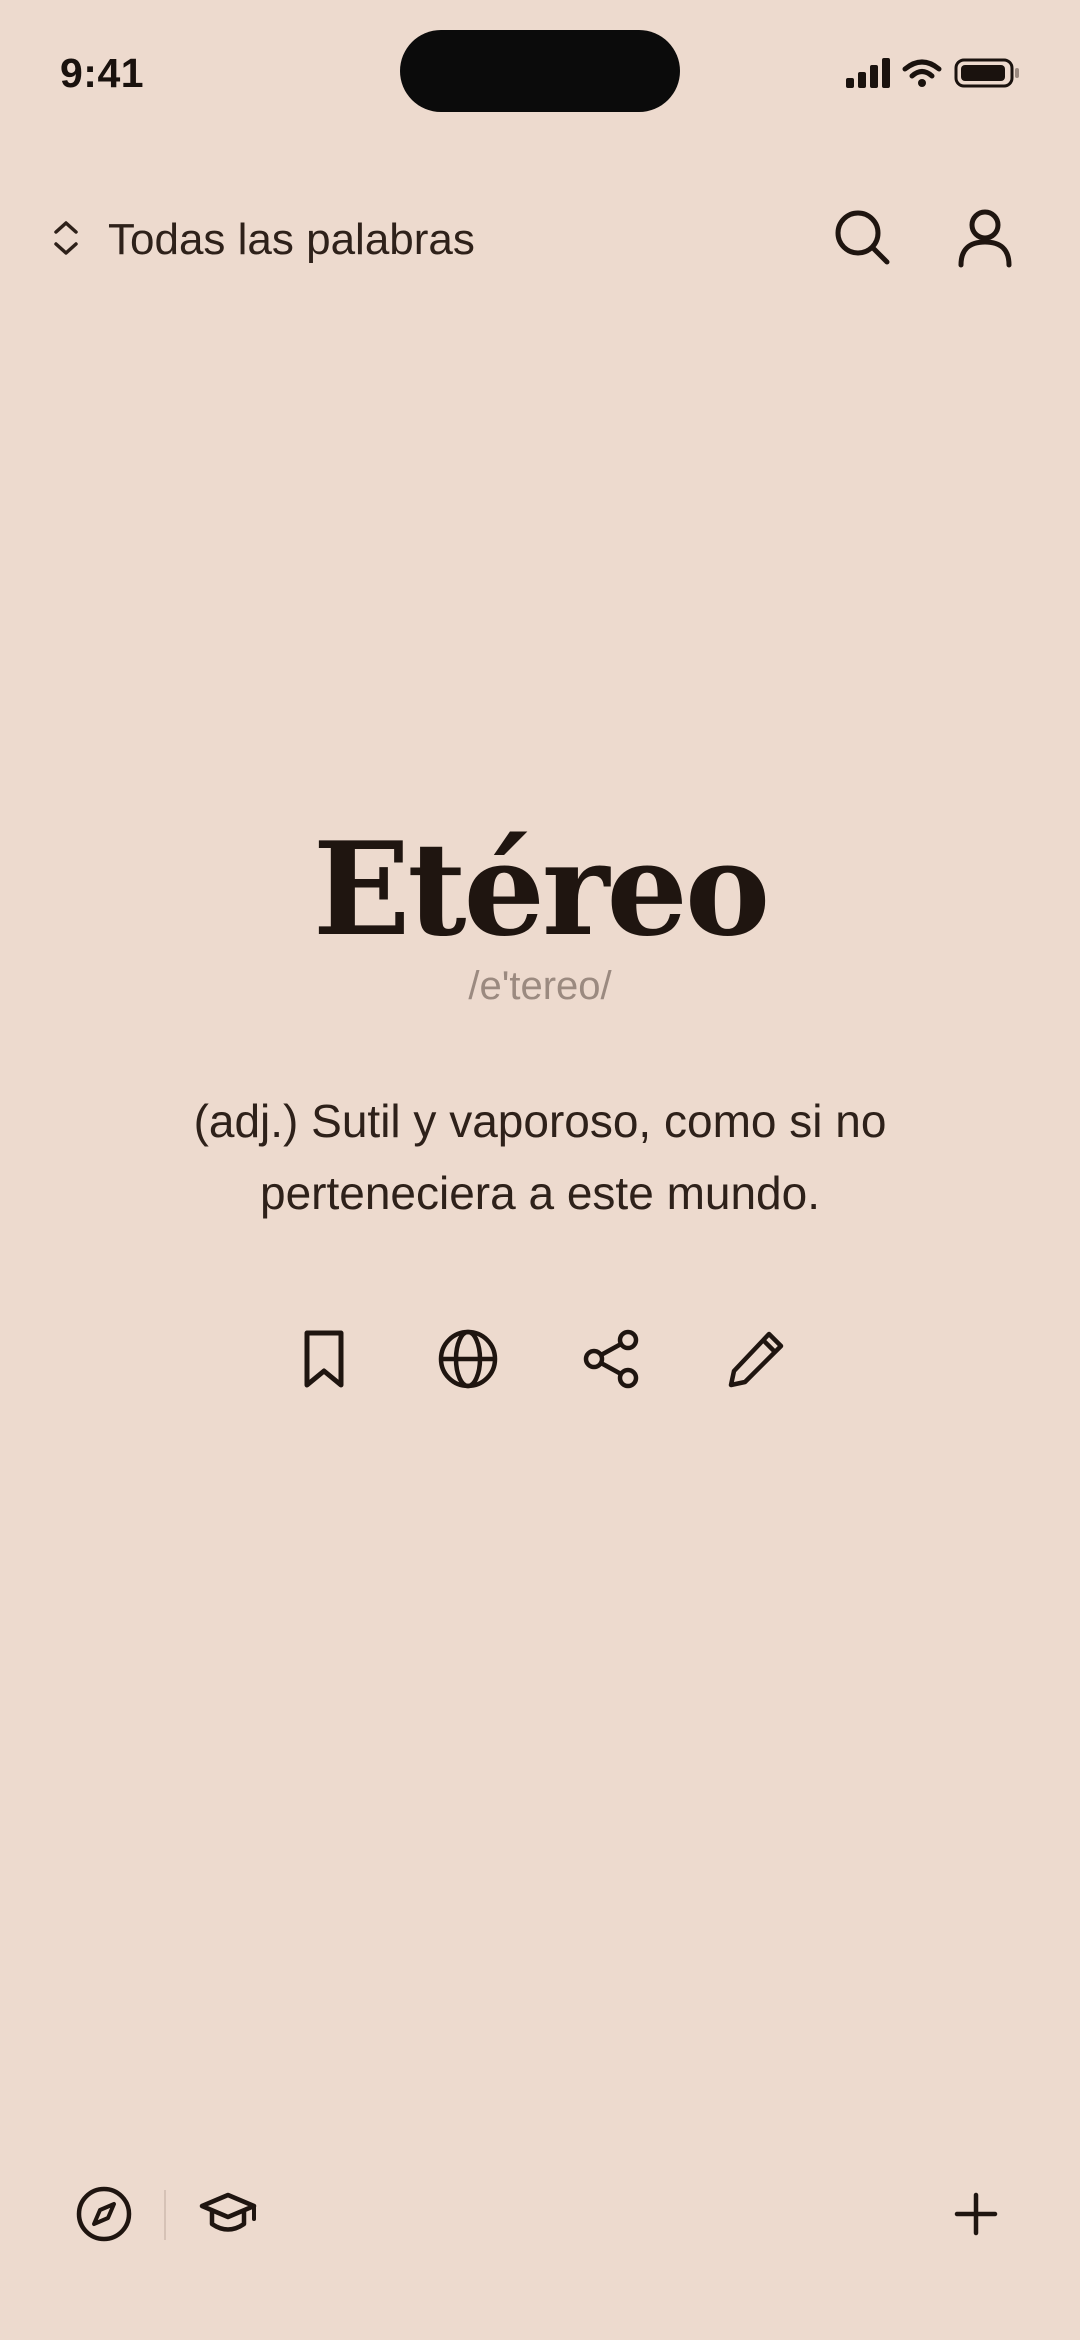 The width and height of the screenshot is (1080, 2340). What do you see at coordinates (922, 73) in the screenshot?
I see `wifi-icon` at bounding box center [922, 73].